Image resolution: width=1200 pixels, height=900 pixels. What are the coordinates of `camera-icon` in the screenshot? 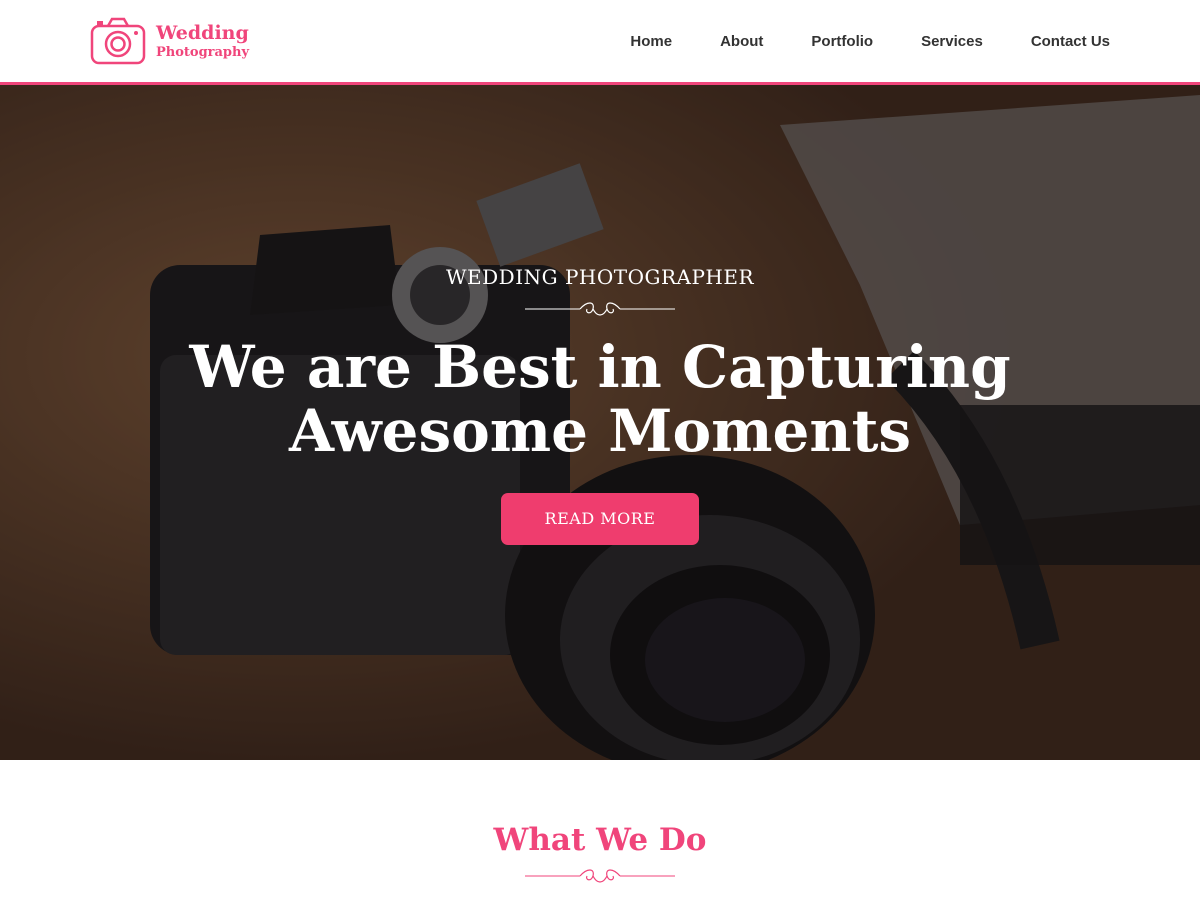 It's located at (118, 41).